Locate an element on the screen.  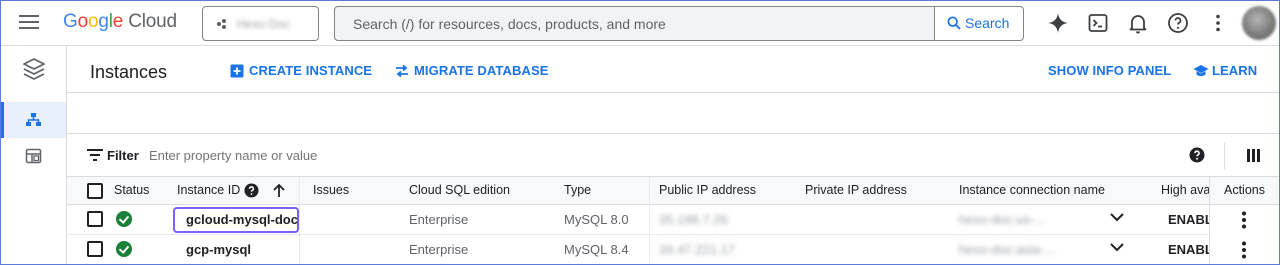
cloud-shell-icon is located at coordinates (1098, 23).